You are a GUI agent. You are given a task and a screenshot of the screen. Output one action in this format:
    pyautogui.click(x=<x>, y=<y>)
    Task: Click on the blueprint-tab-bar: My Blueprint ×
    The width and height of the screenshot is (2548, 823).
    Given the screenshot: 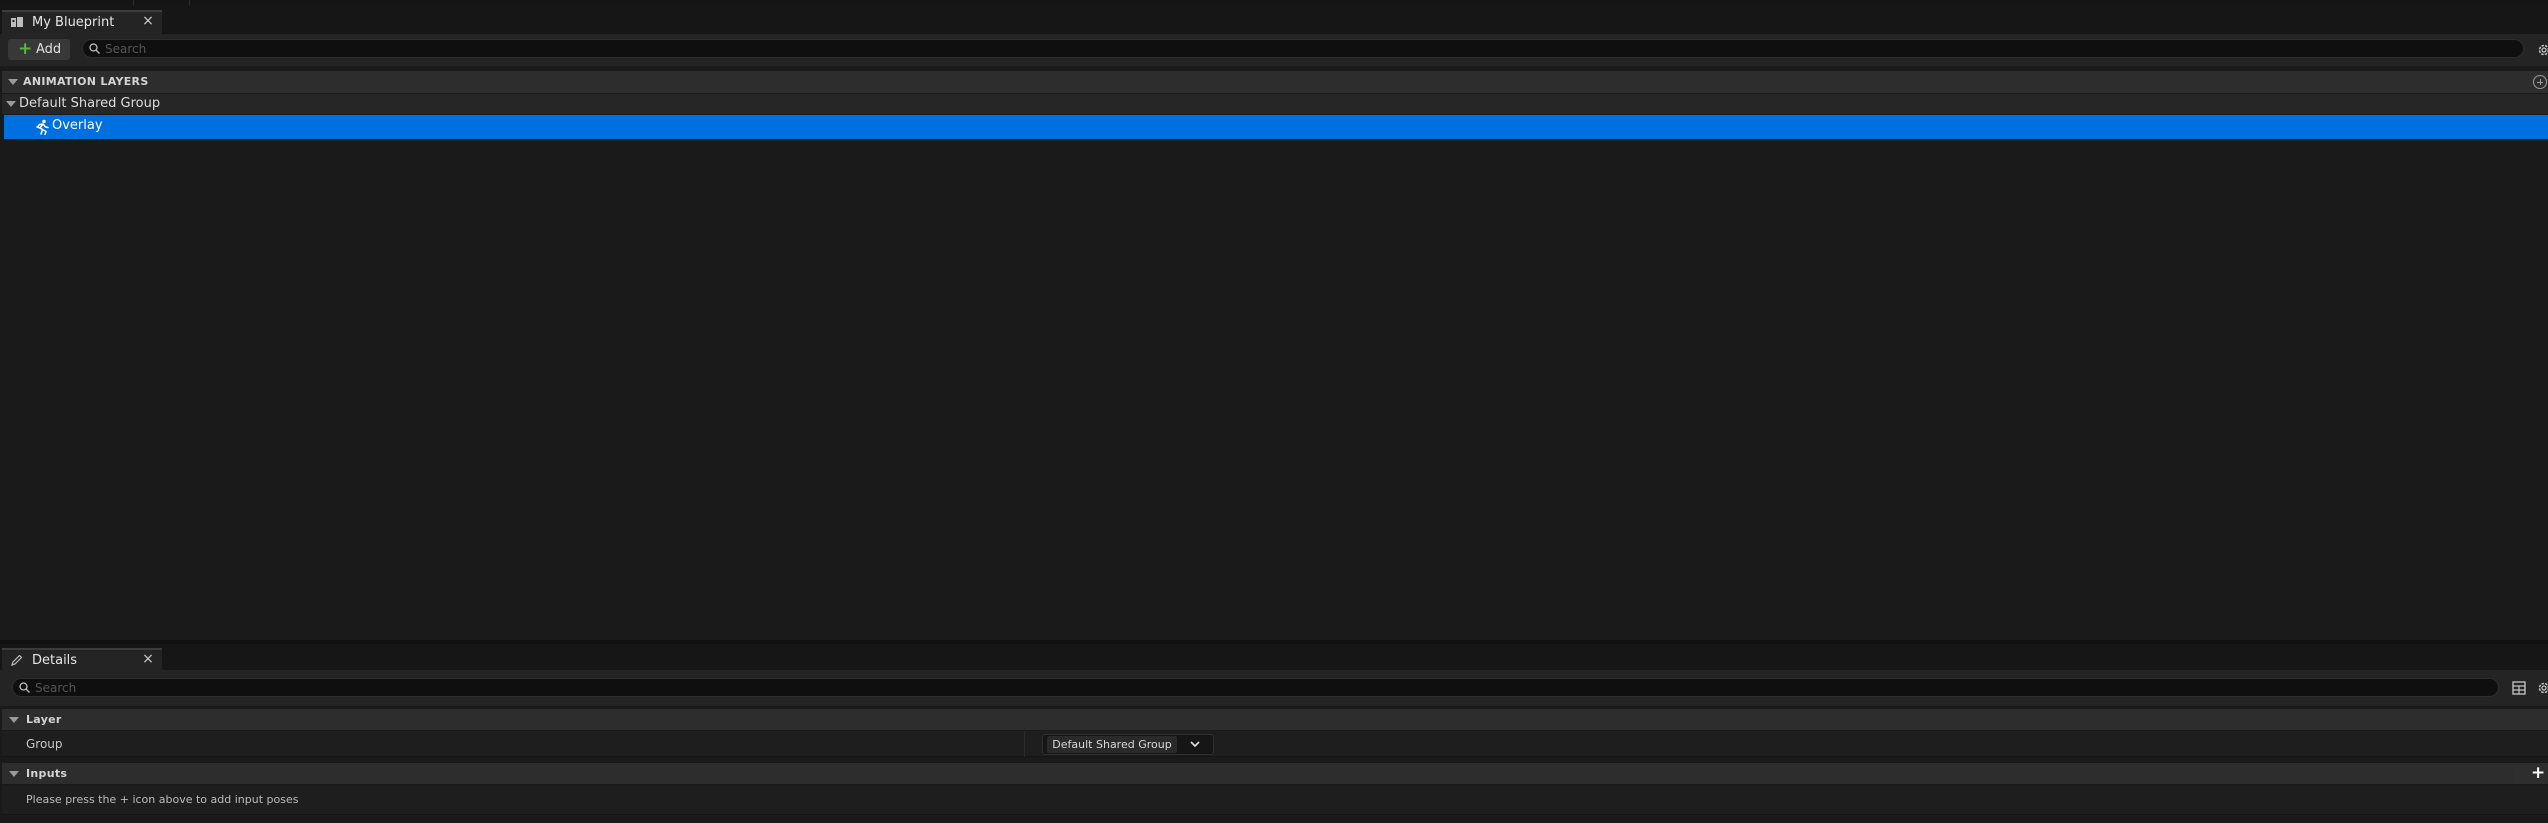 What is the action you would take?
    pyautogui.click(x=1274, y=20)
    